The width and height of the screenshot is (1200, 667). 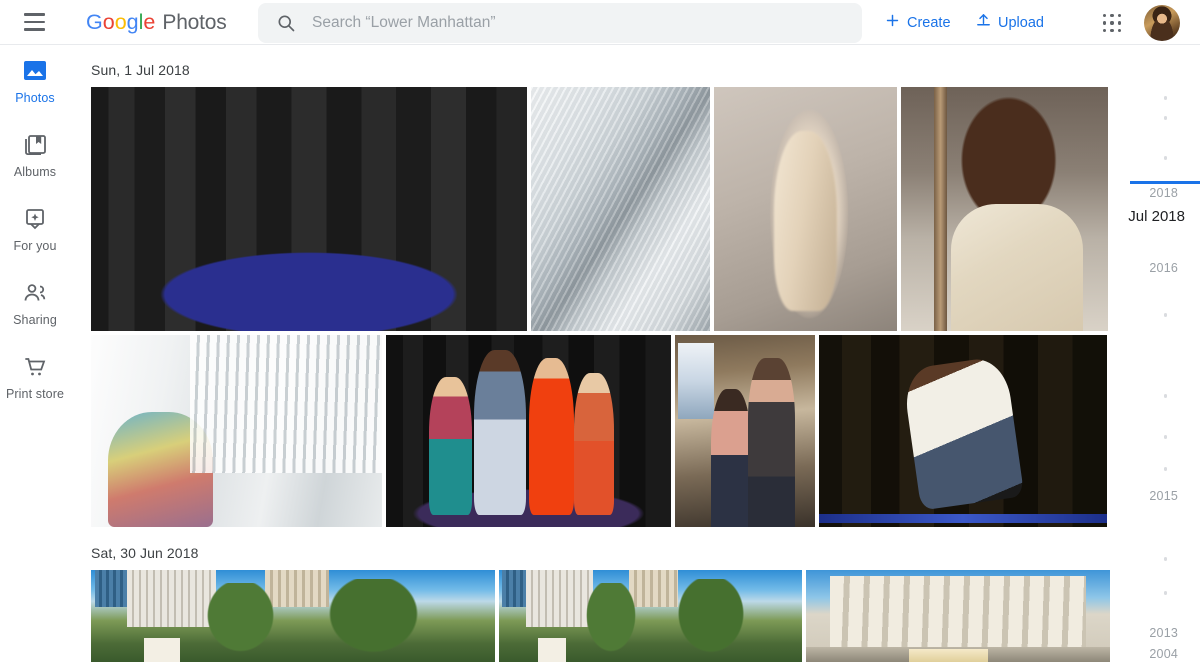 I want to click on sidebar-item-print-store: Print store, so click(x=35, y=379).